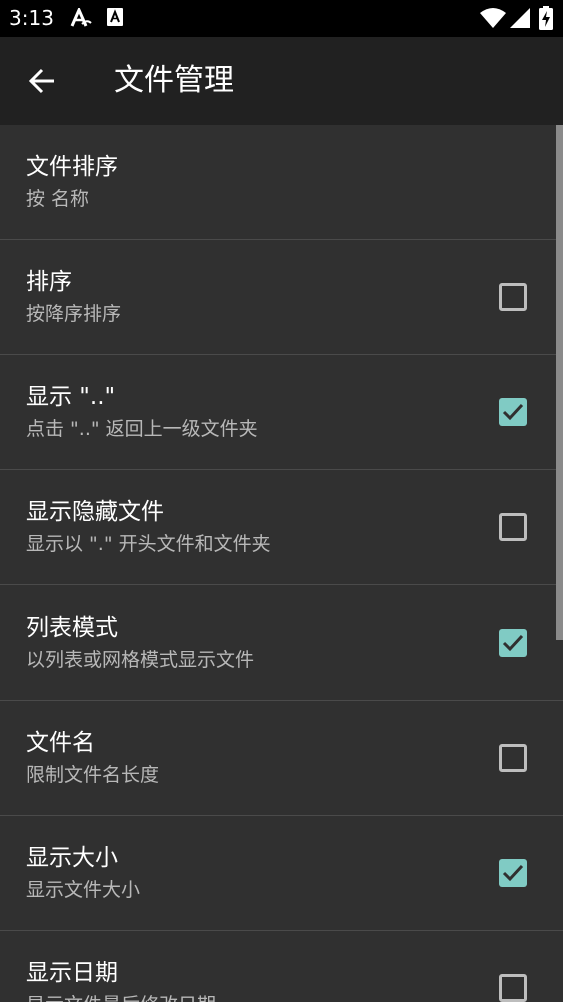 Image resolution: width=563 pixels, height=1002 pixels. What do you see at coordinates (72, 858) in the screenshot?
I see `pref-title: 显示大小` at bounding box center [72, 858].